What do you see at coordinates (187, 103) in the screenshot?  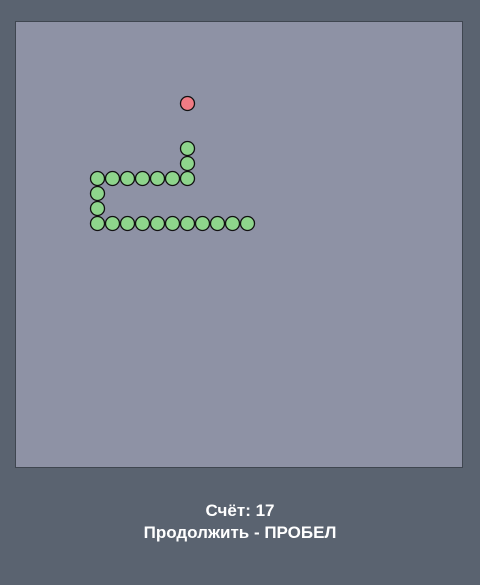 I see `food-apple` at bounding box center [187, 103].